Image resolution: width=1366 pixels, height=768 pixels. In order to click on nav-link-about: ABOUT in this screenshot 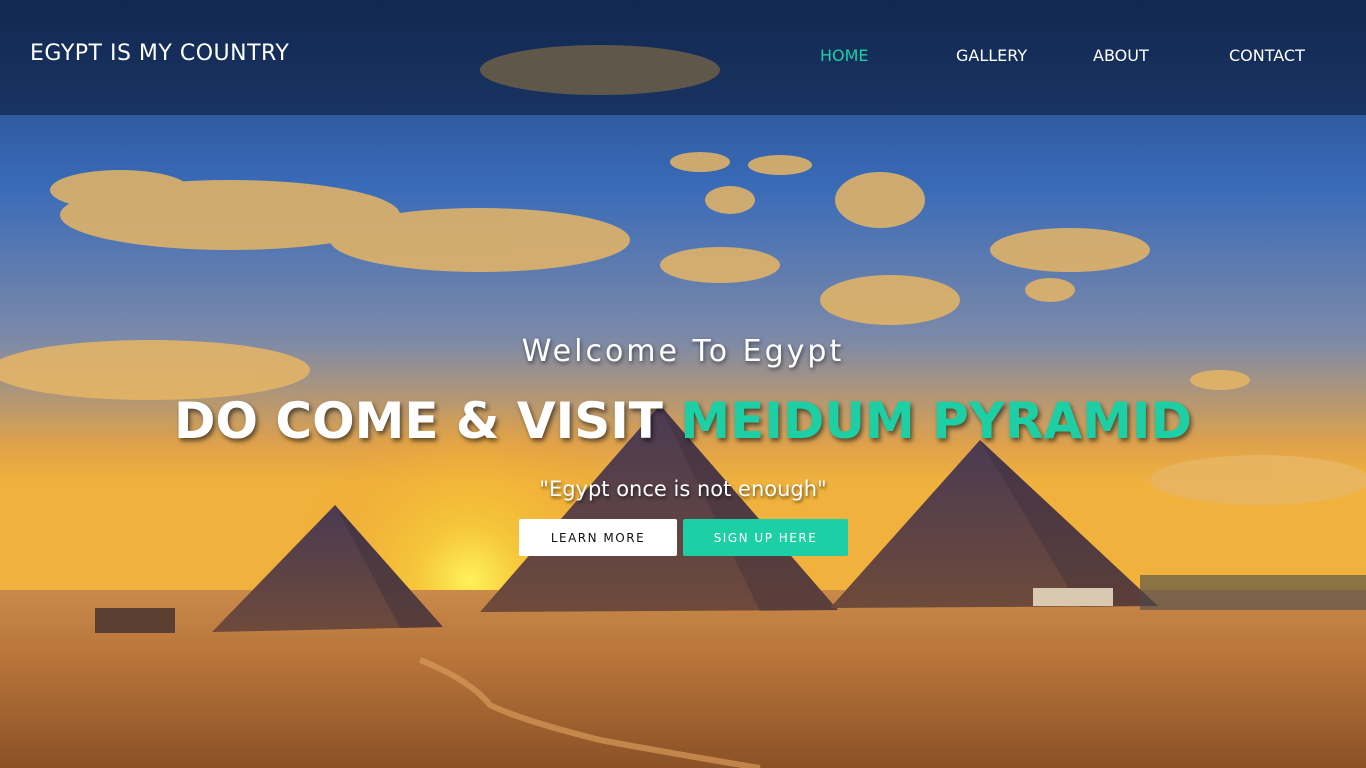, I will do `click(1121, 55)`.